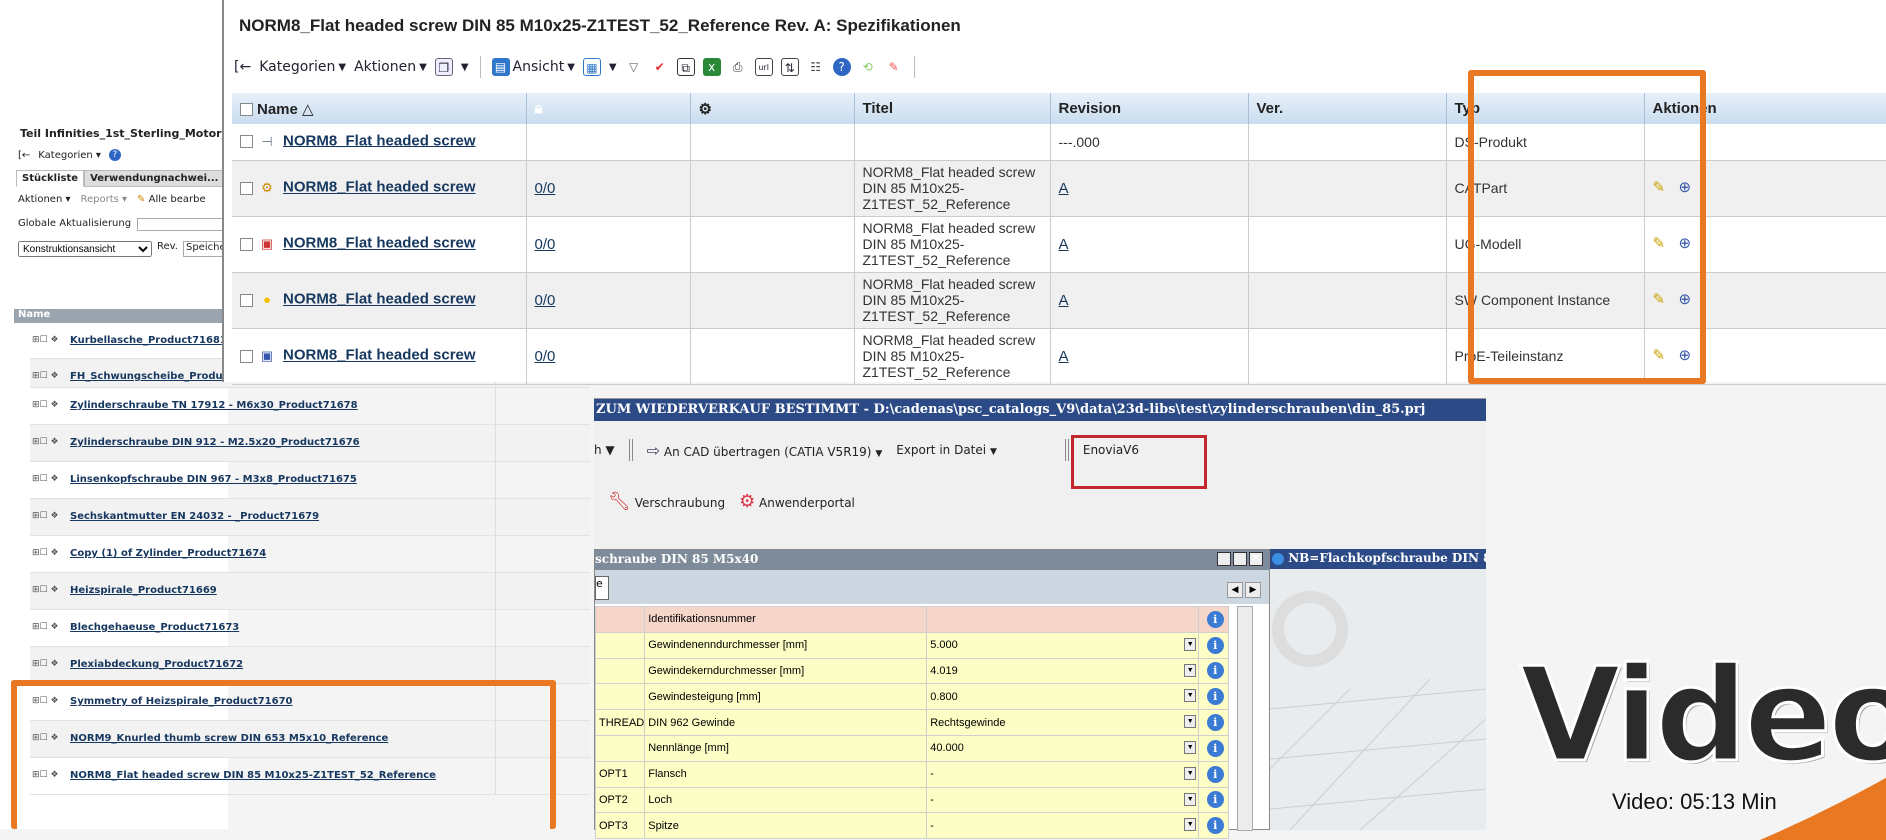 Image resolution: width=1886 pixels, height=840 pixels. Describe the element at coordinates (772, 108) in the screenshot. I see `col-structure: ⚙` at that location.